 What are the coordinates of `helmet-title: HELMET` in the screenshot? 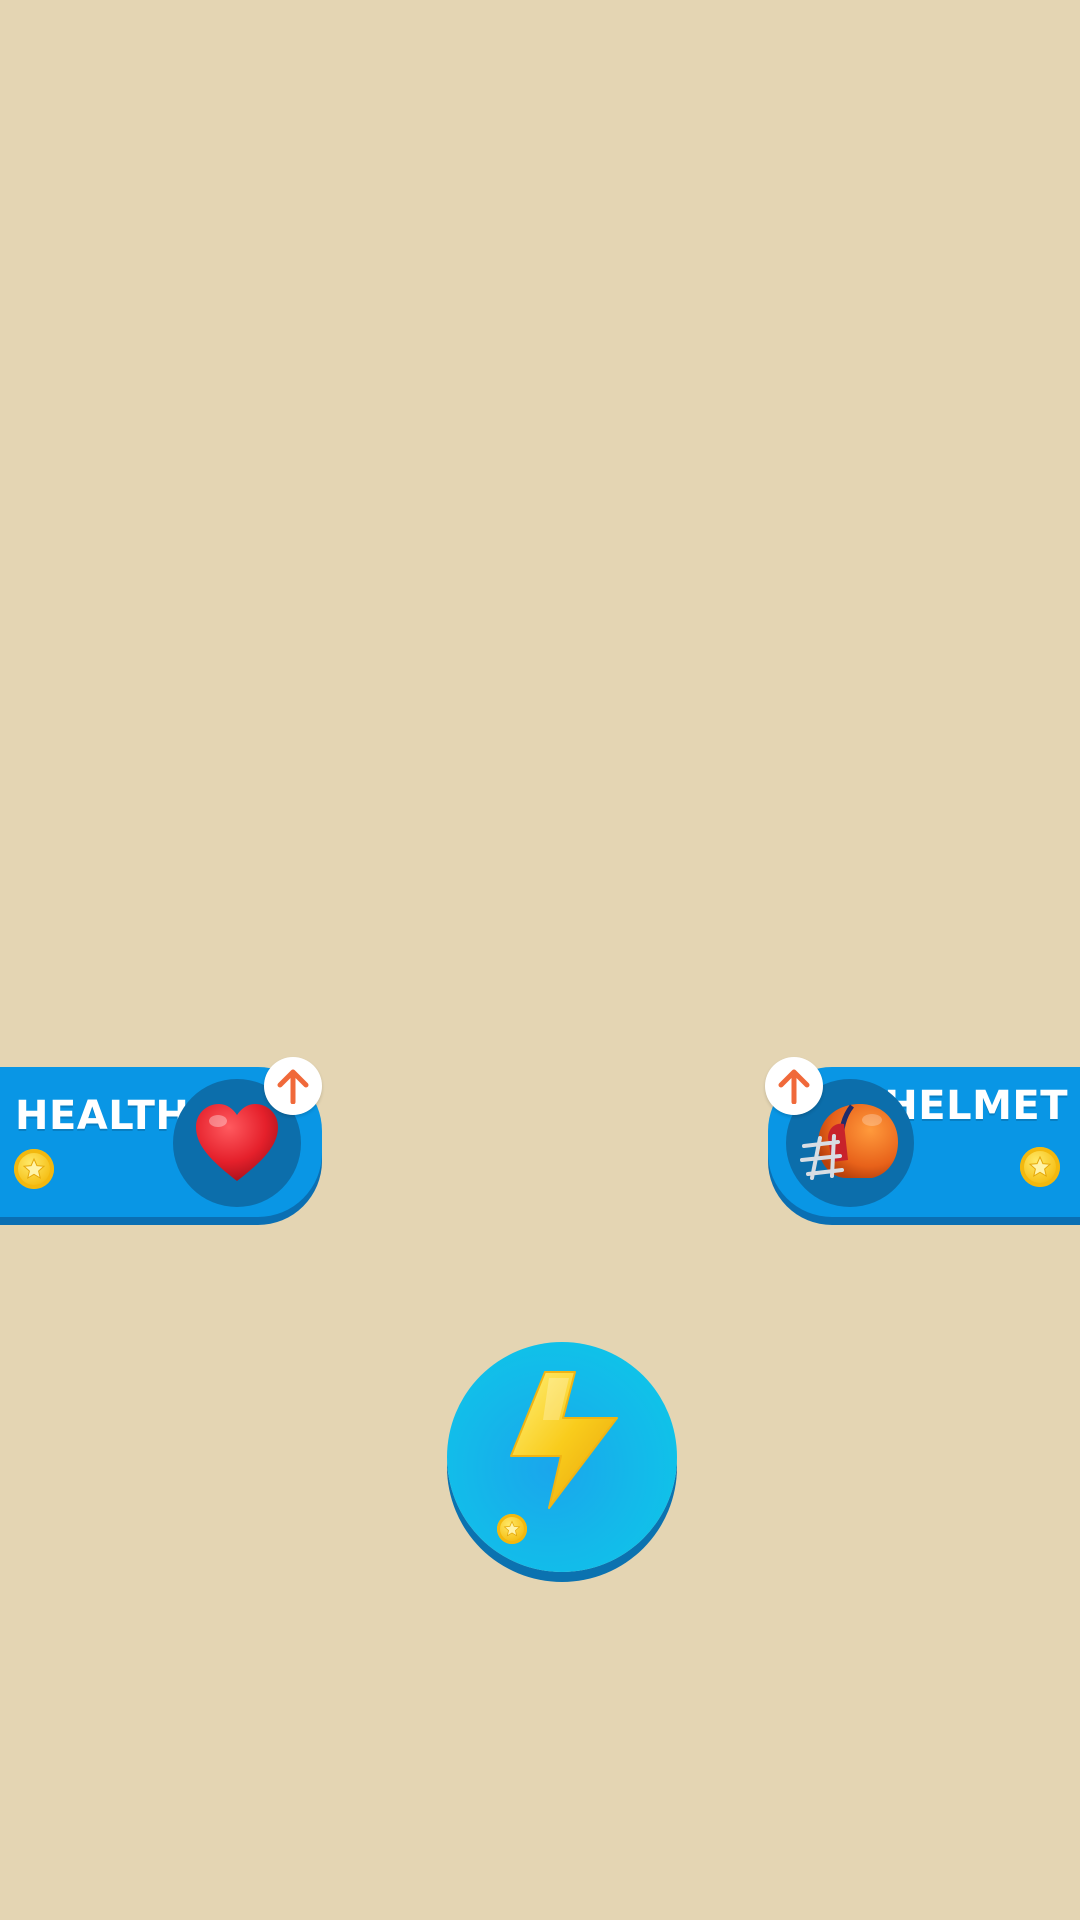 It's located at (976, 1106).